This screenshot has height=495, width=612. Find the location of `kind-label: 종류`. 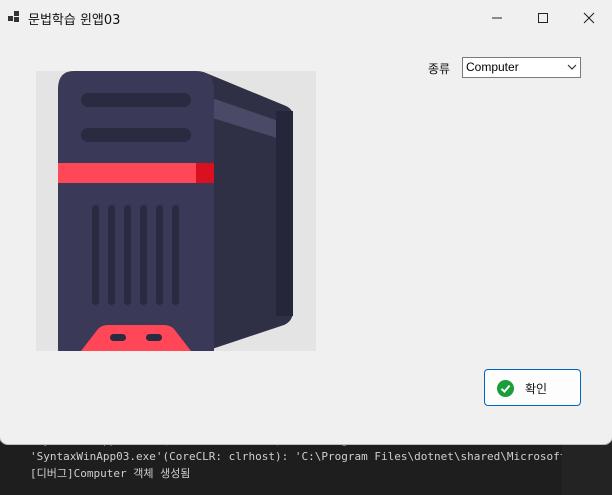

kind-label: 종류 is located at coordinates (439, 69).